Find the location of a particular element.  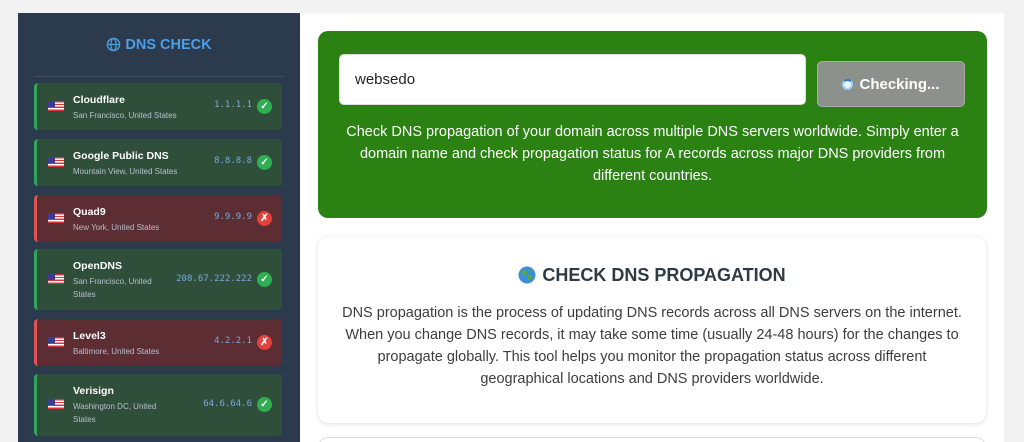

sidebar-title: DNS CHECK is located at coordinates (159, 46).